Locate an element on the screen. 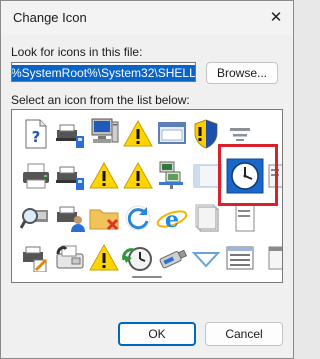 This screenshot has height=359, width=320. svg-text: e is located at coordinates (172, 220).